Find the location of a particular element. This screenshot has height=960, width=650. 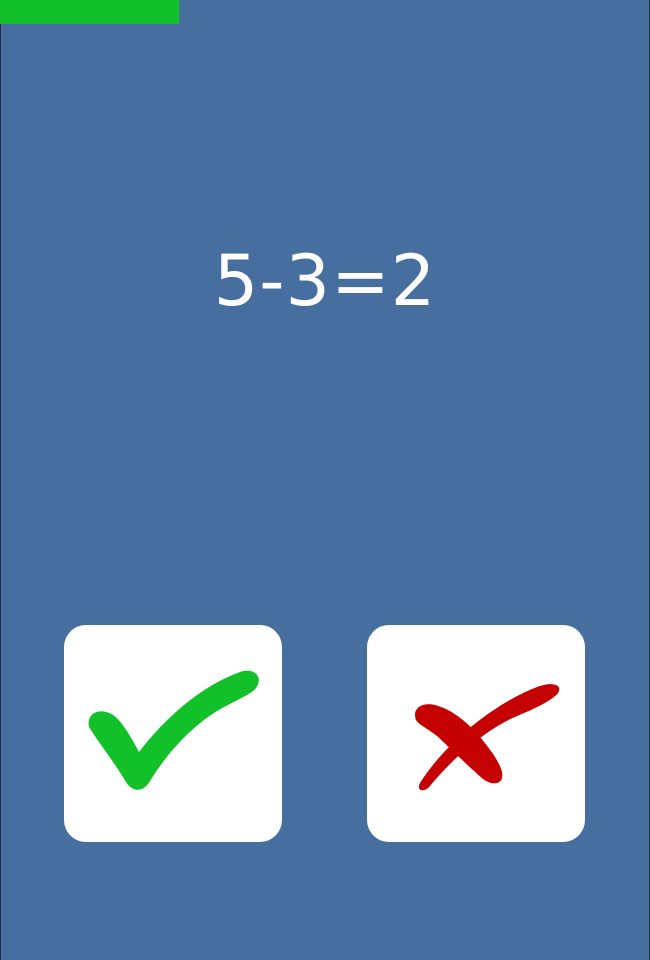

checkmark-icon is located at coordinates (173, 730).